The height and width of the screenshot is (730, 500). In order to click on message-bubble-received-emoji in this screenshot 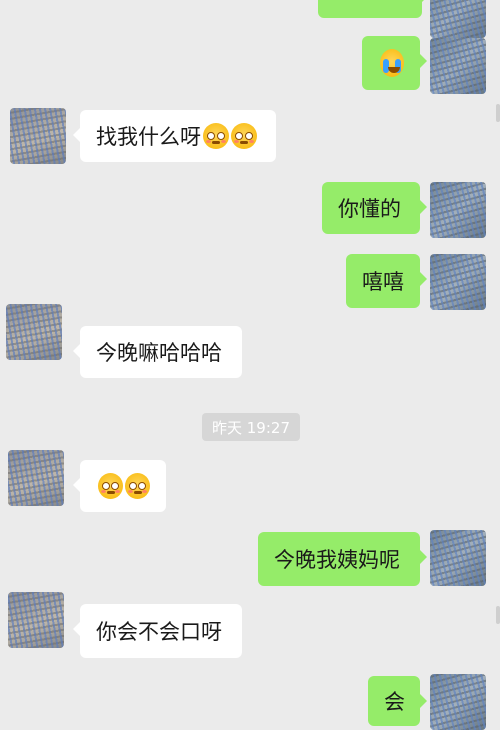, I will do `click(119, 486)`.